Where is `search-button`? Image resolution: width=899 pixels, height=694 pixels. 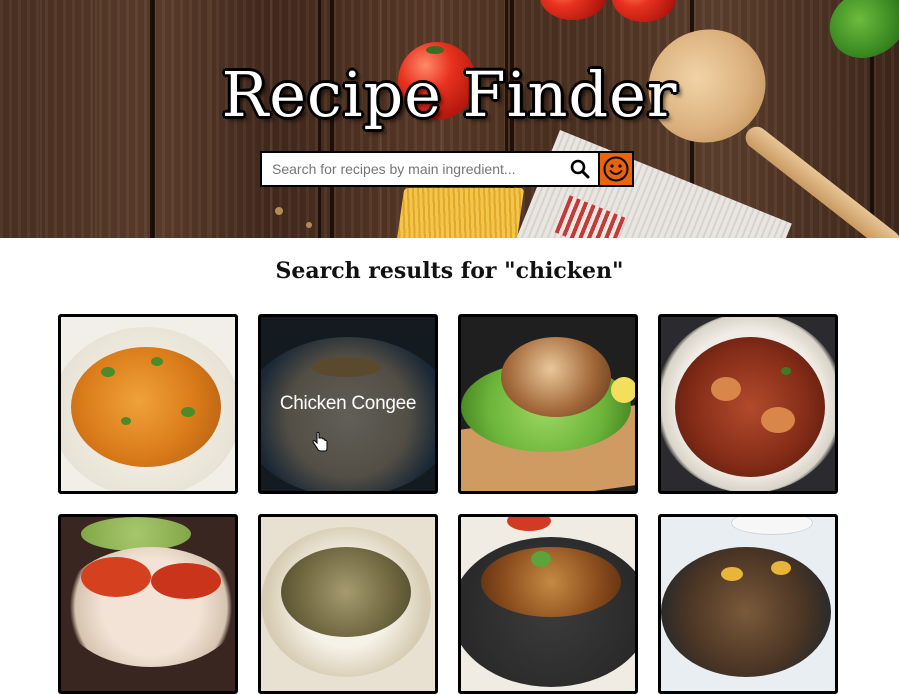 search-button is located at coordinates (580, 169).